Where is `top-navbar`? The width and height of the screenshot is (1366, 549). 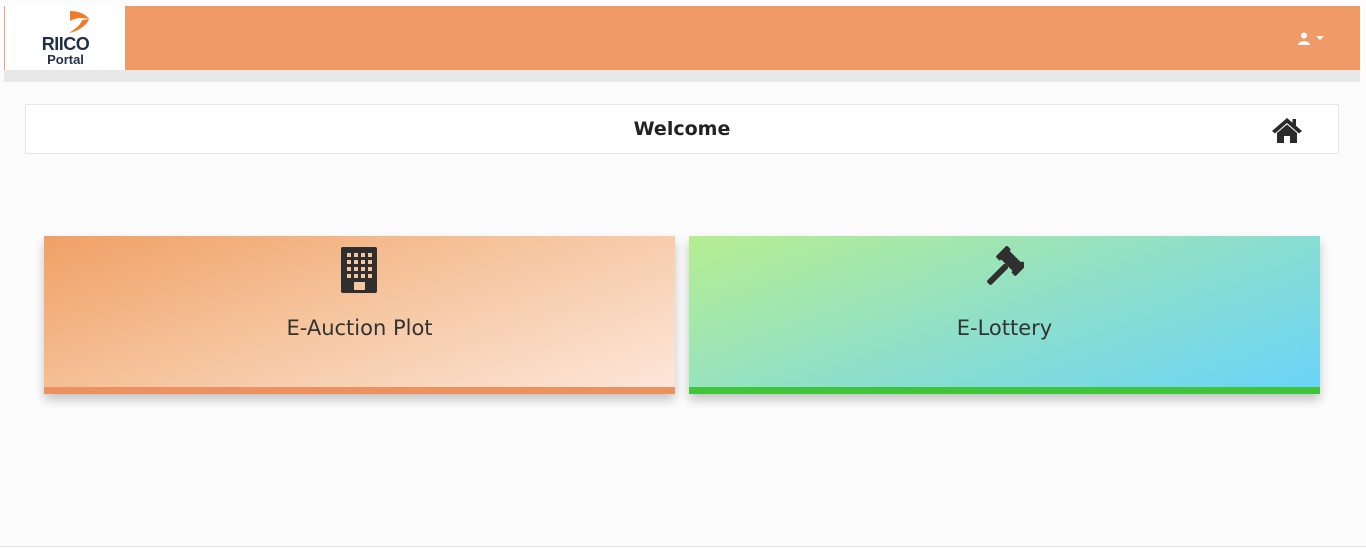 top-navbar is located at coordinates (682, 38).